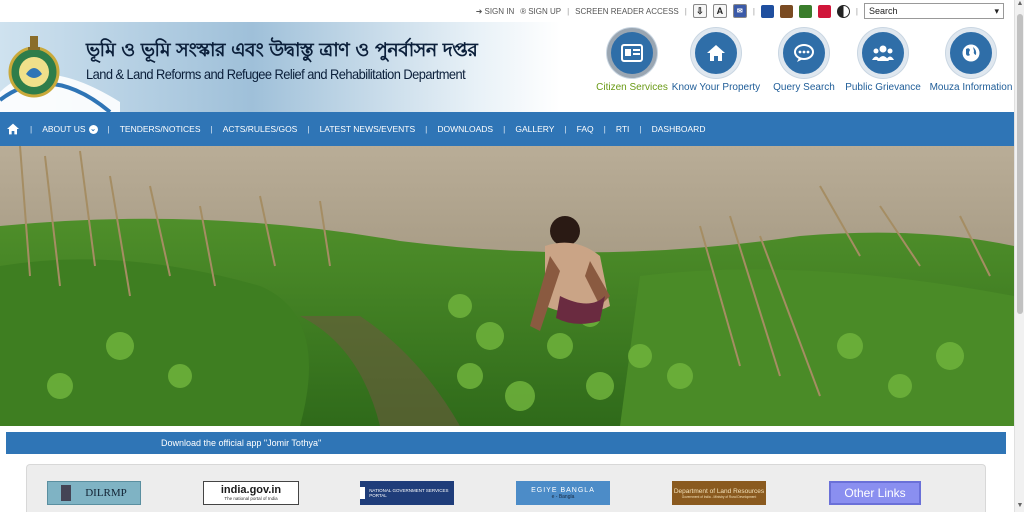 The image size is (1024, 512). Describe the element at coordinates (767, 11) in the screenshot. I see `theme-blue-swatch` at that location.